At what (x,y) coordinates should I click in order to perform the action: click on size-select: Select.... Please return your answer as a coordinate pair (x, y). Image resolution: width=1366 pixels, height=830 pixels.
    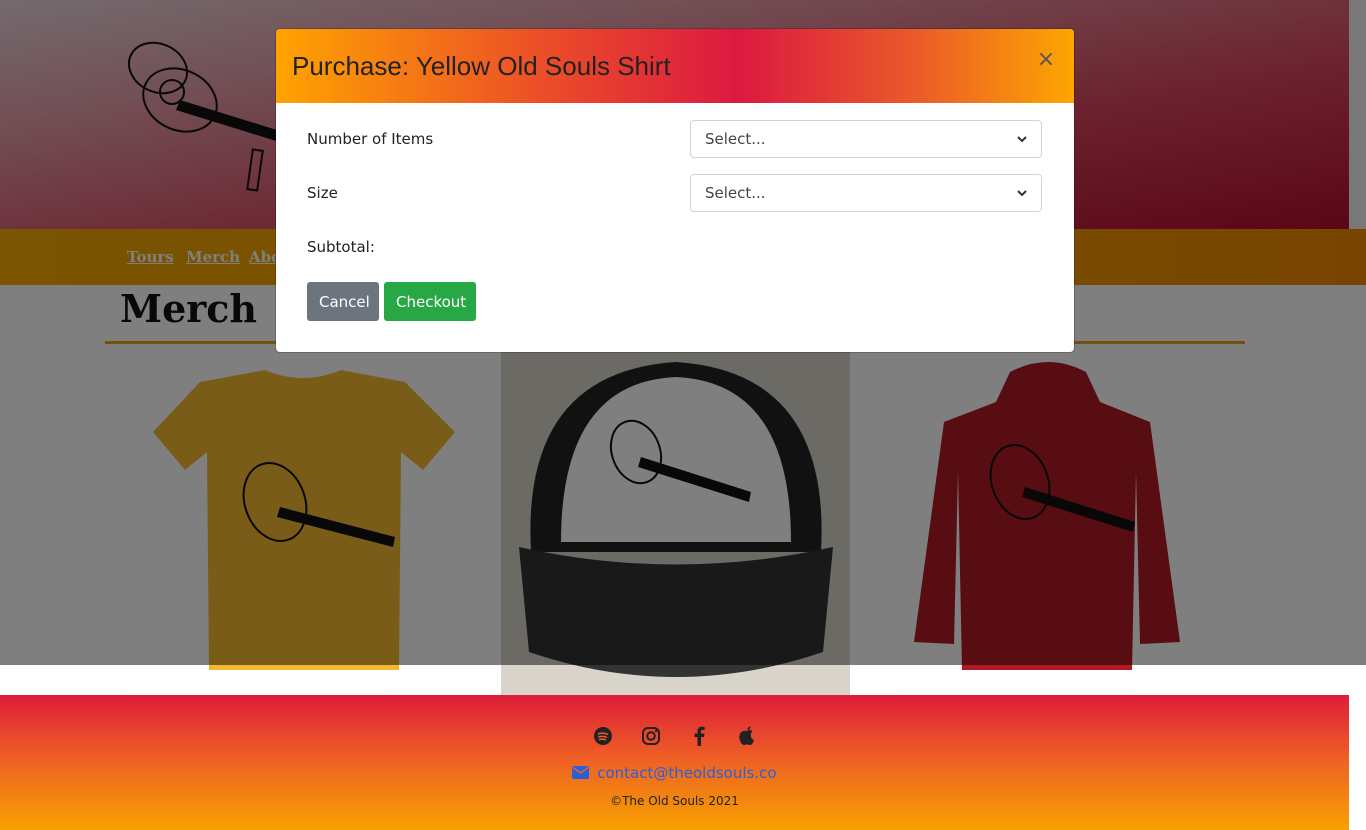
    Looking at the image, I should click on (866, 193).